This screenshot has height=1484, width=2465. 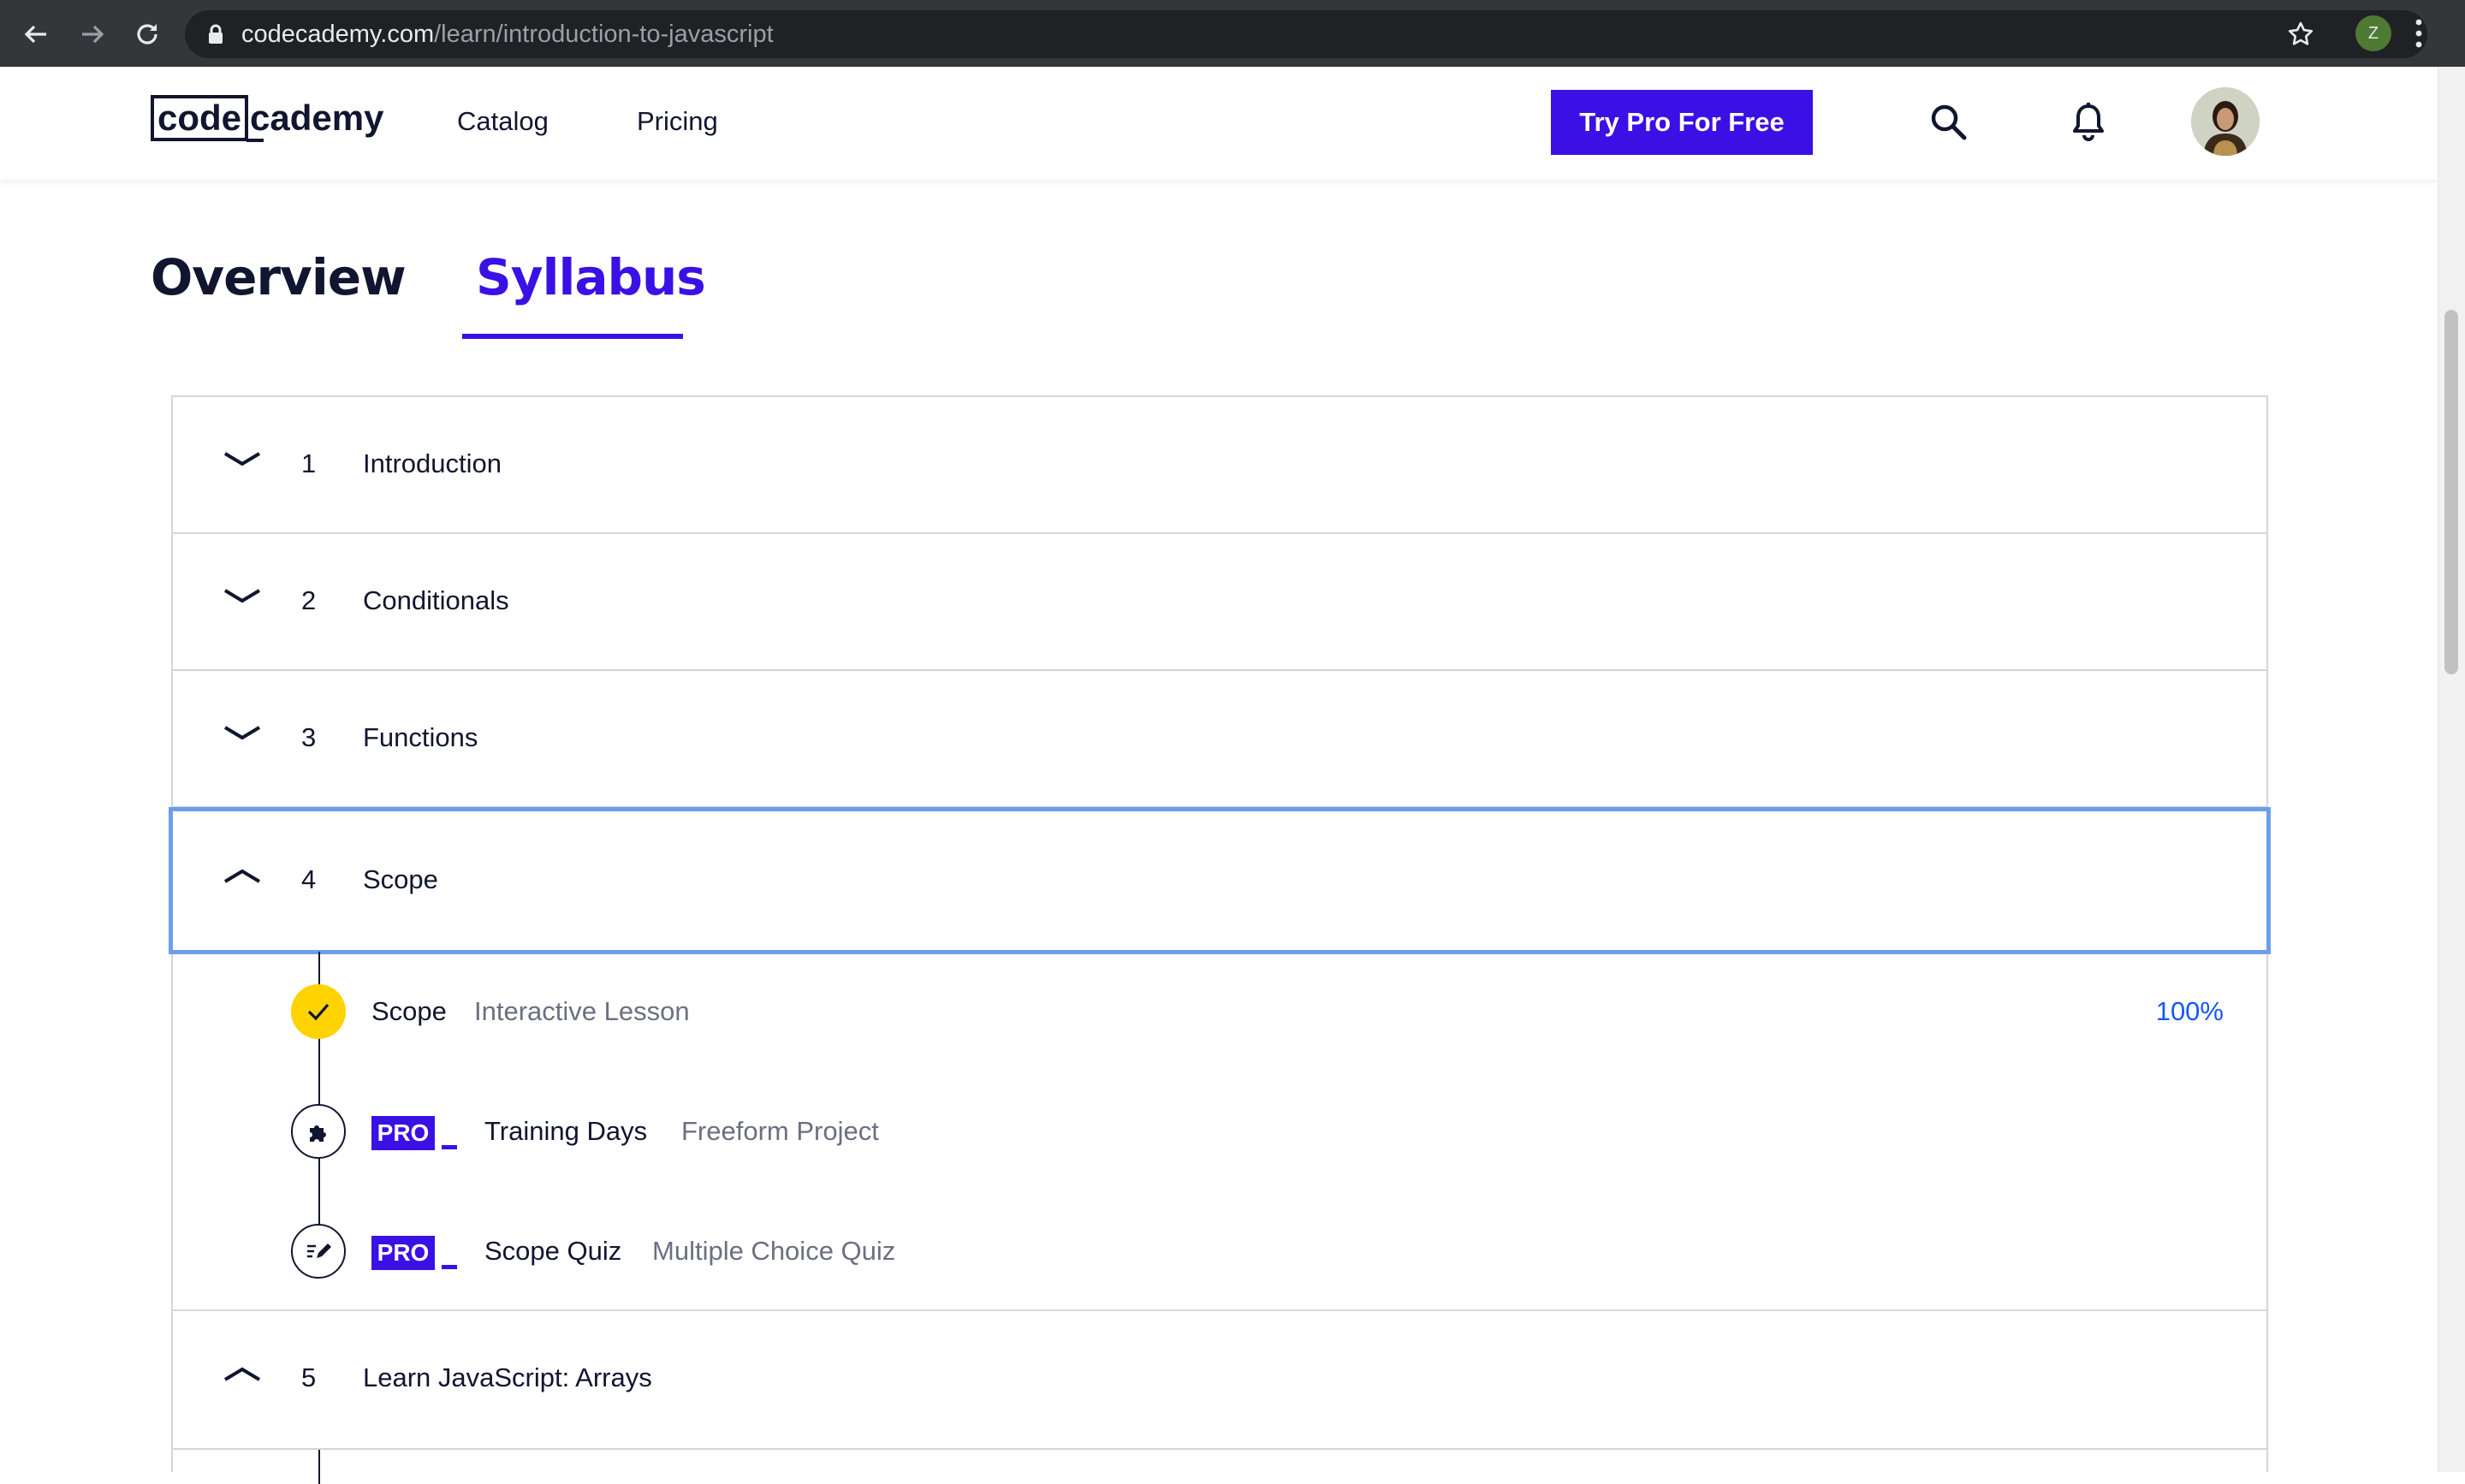 What do you see at coordinates (553, 1251) in the screenshot?
I see `lesson-name: Scope Quiz` at bounding box center [553, 1251].